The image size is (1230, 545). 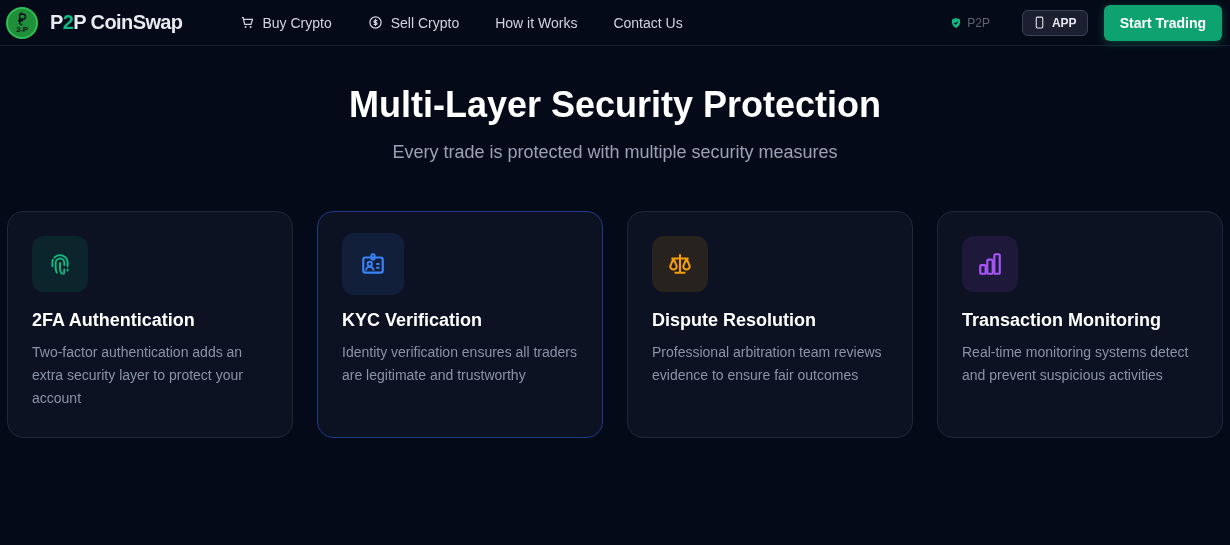 I want to click on section-title: Multi-Layer Security Protection, so click(x=615, y=105).